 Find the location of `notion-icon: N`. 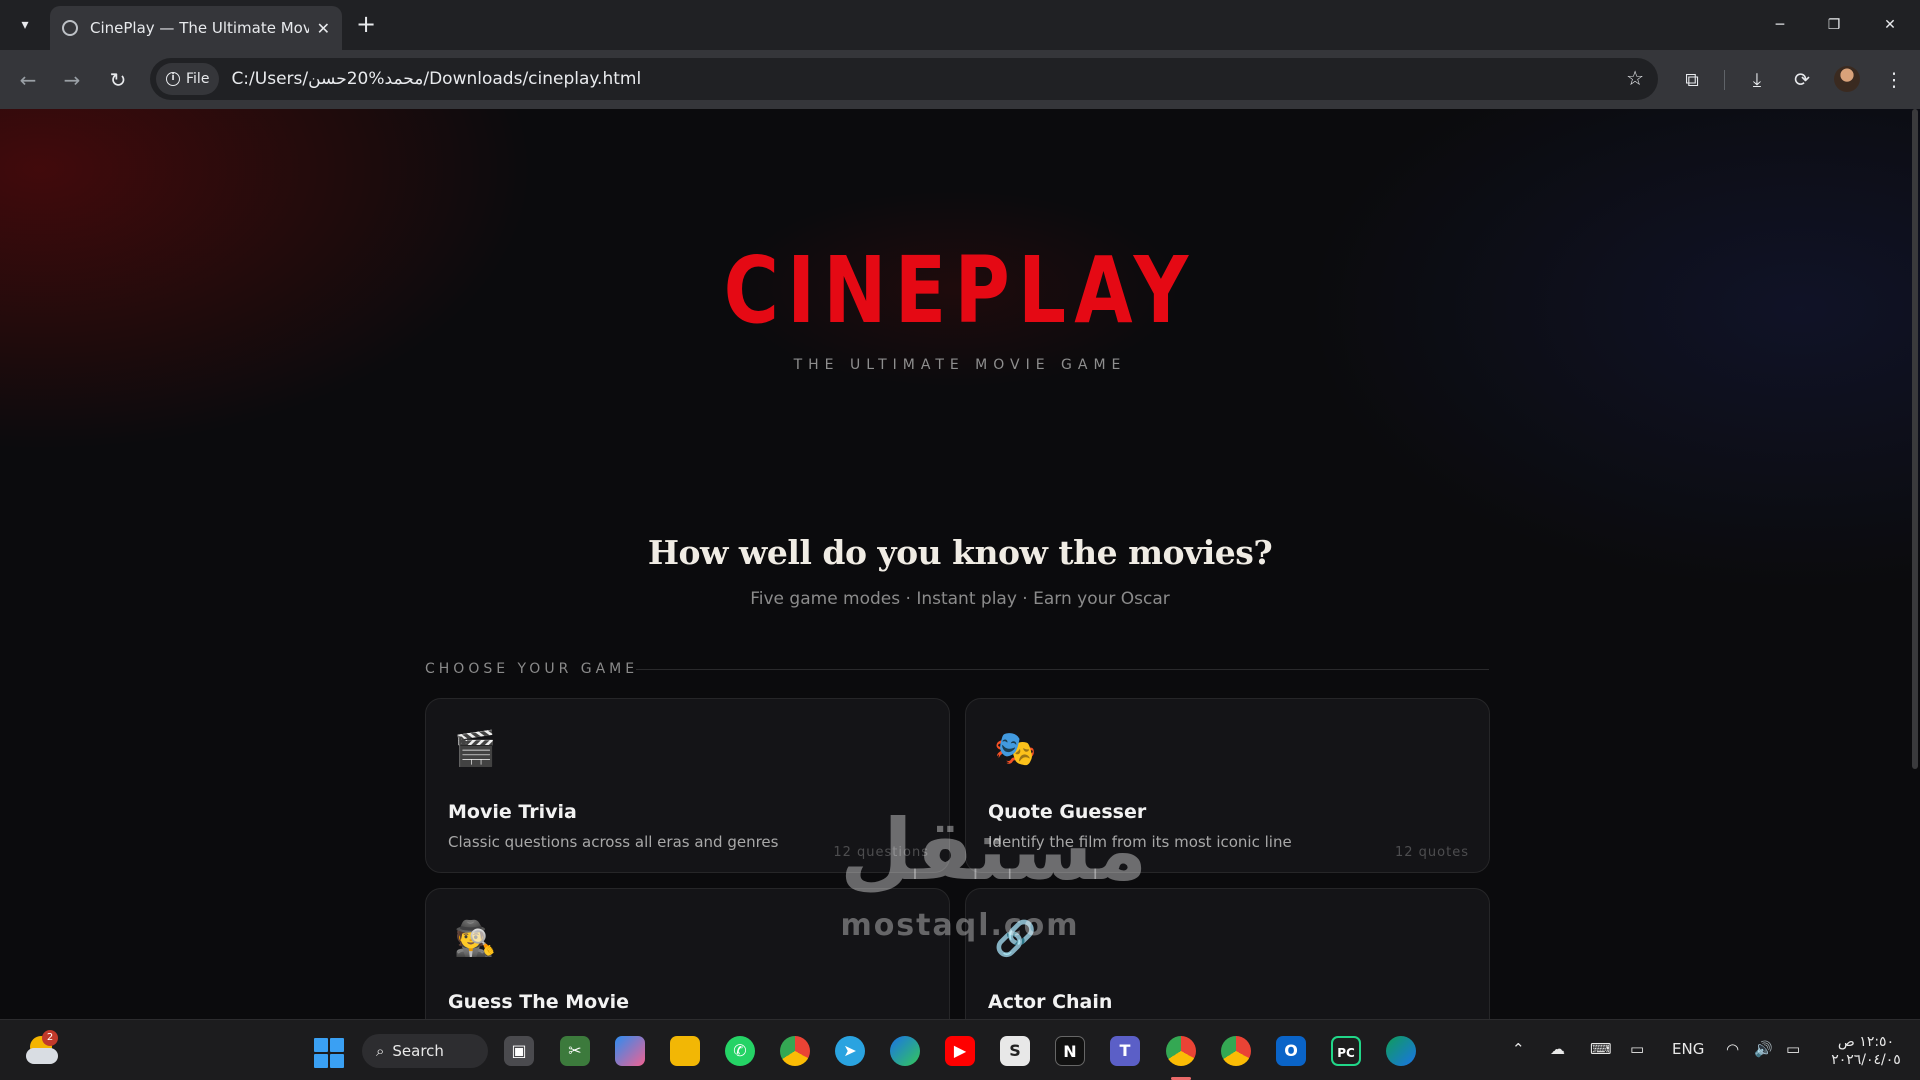

notion-icon: N is located at coordinates (1070, 1051).